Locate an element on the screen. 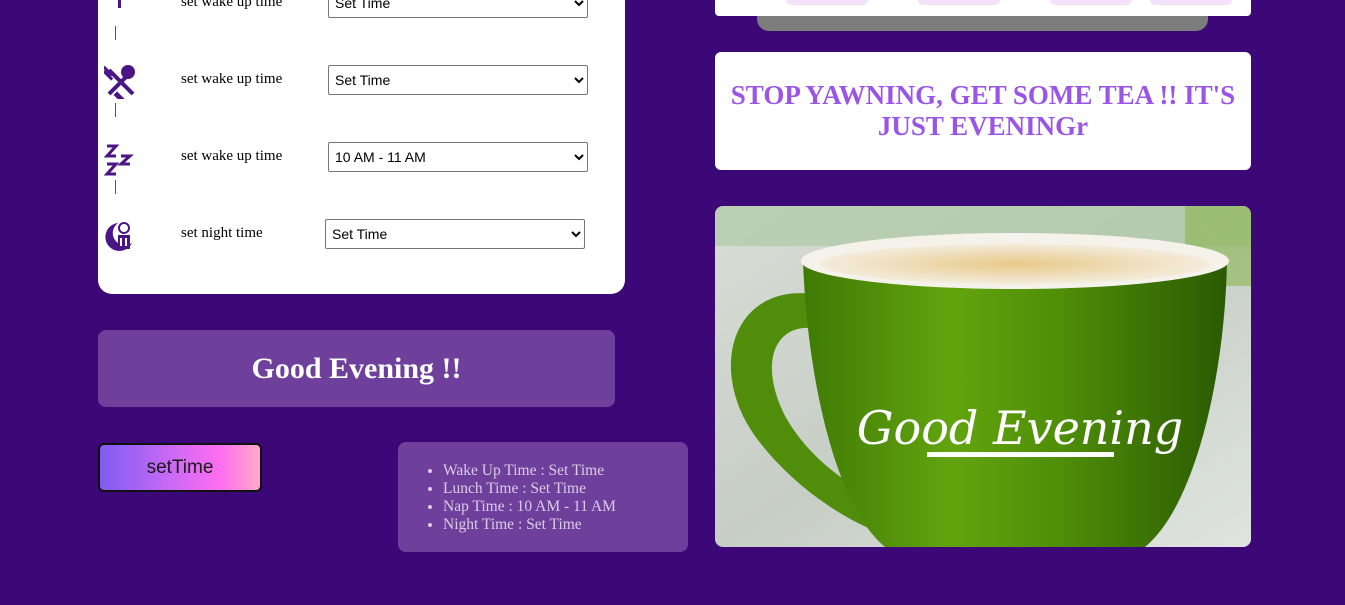 The width and height of the screenshot is (1345, 605). fork-spoon-icon is located at coordinates (120, 86).